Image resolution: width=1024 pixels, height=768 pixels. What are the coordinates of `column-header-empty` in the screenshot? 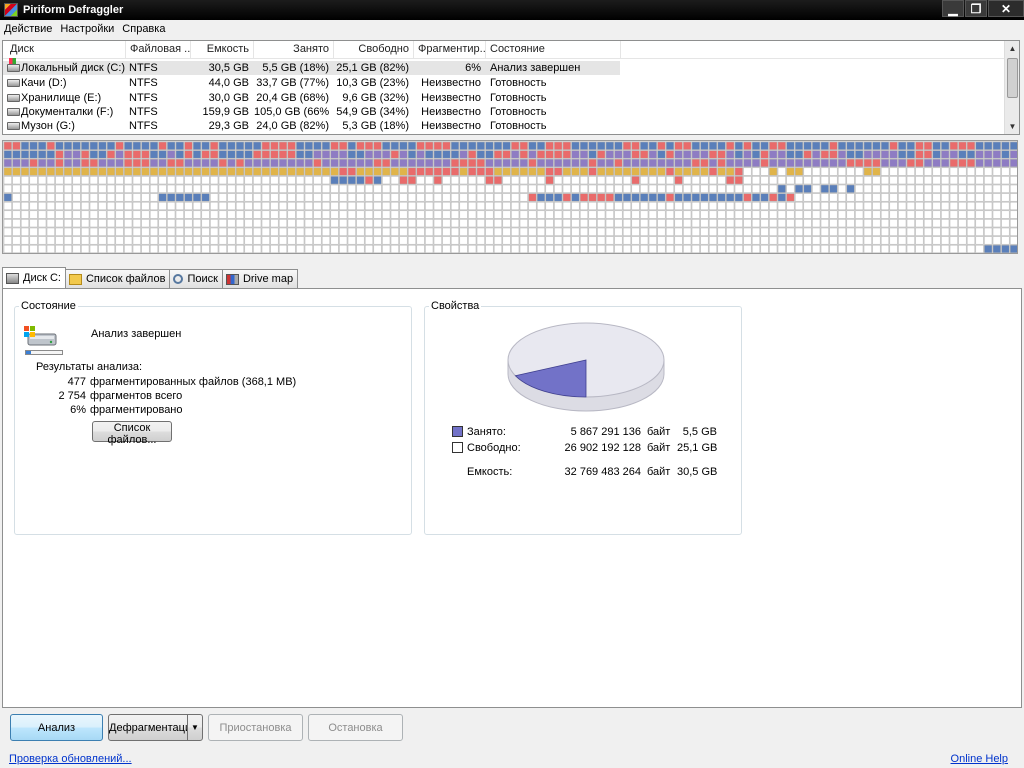 It's located at (813, 50).